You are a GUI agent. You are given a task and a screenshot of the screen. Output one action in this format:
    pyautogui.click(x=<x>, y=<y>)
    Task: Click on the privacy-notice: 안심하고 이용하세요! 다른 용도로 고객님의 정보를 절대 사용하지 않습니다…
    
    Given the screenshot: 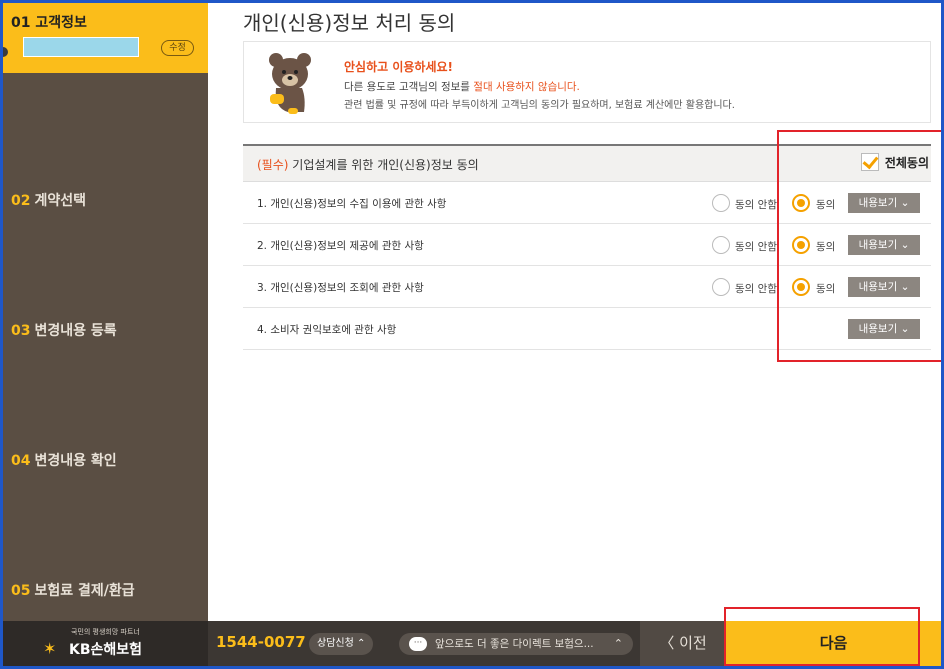 What is the action you would take?
    pyautogui.click(x=587, y=82)
    